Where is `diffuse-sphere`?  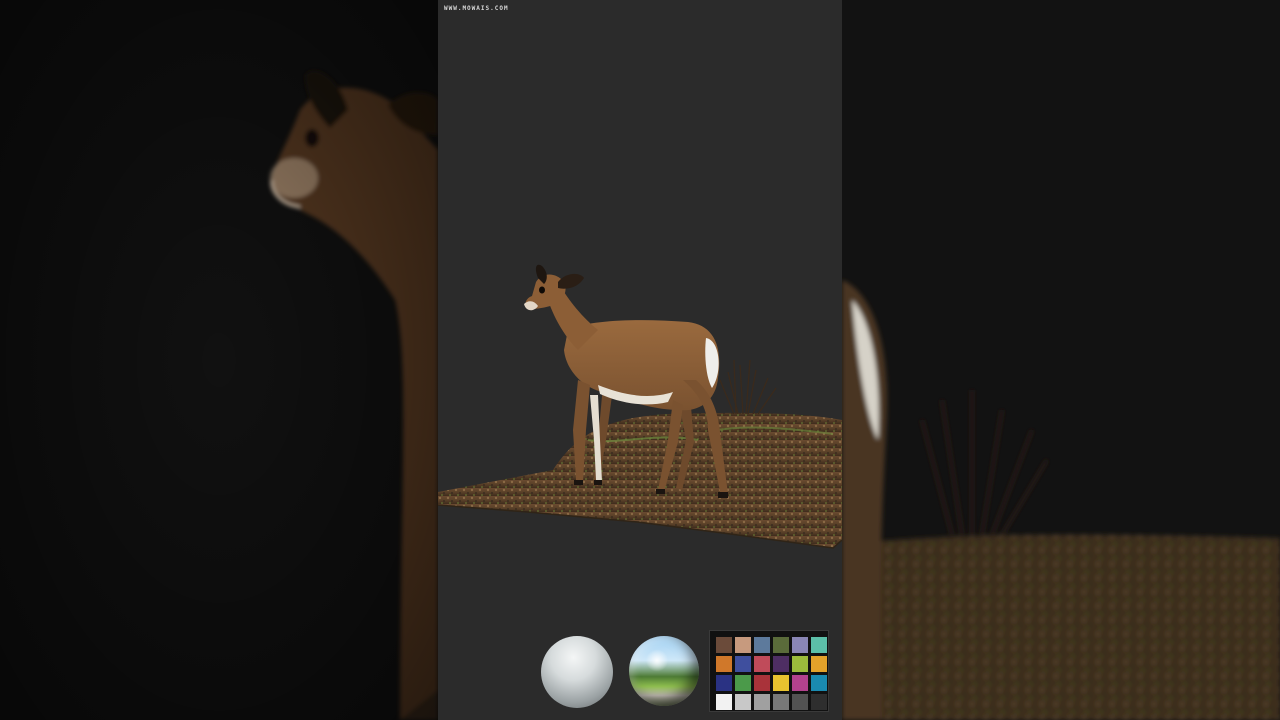 diffuse-sphere is located at coordinates (577, 672).